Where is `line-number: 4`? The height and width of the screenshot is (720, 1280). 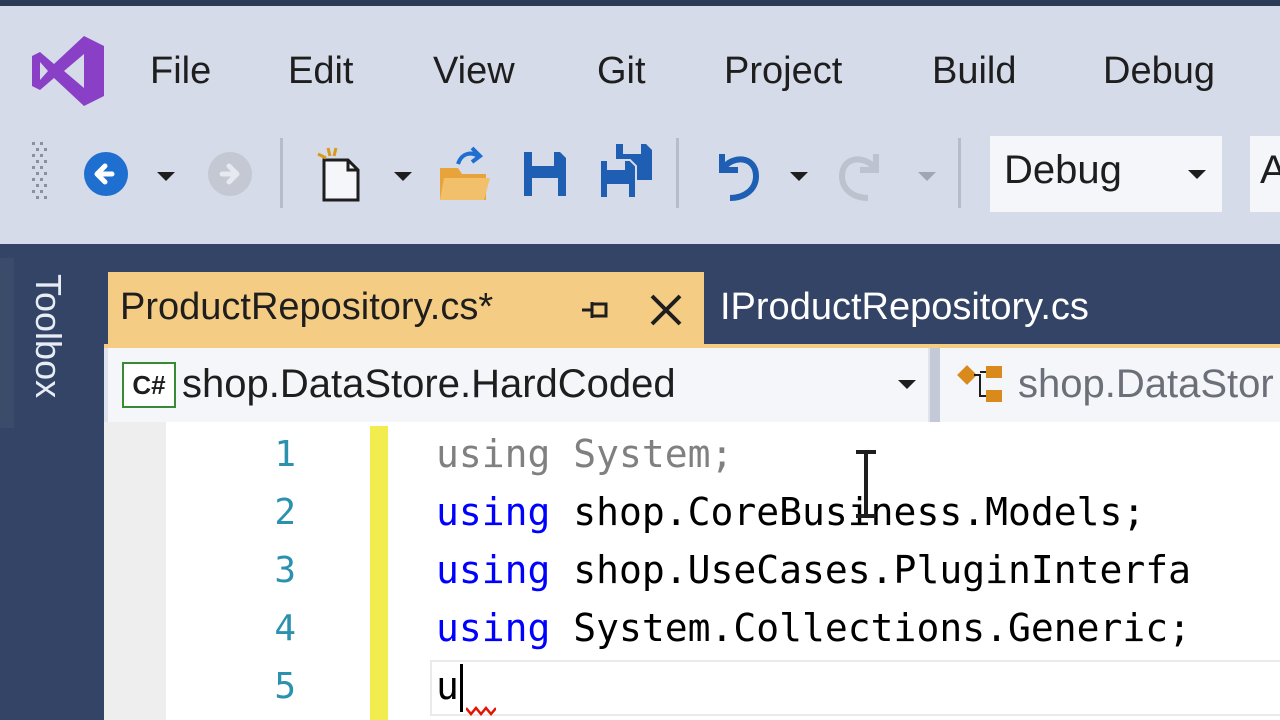 line-number: 4 is located at coordinates (285, 628).